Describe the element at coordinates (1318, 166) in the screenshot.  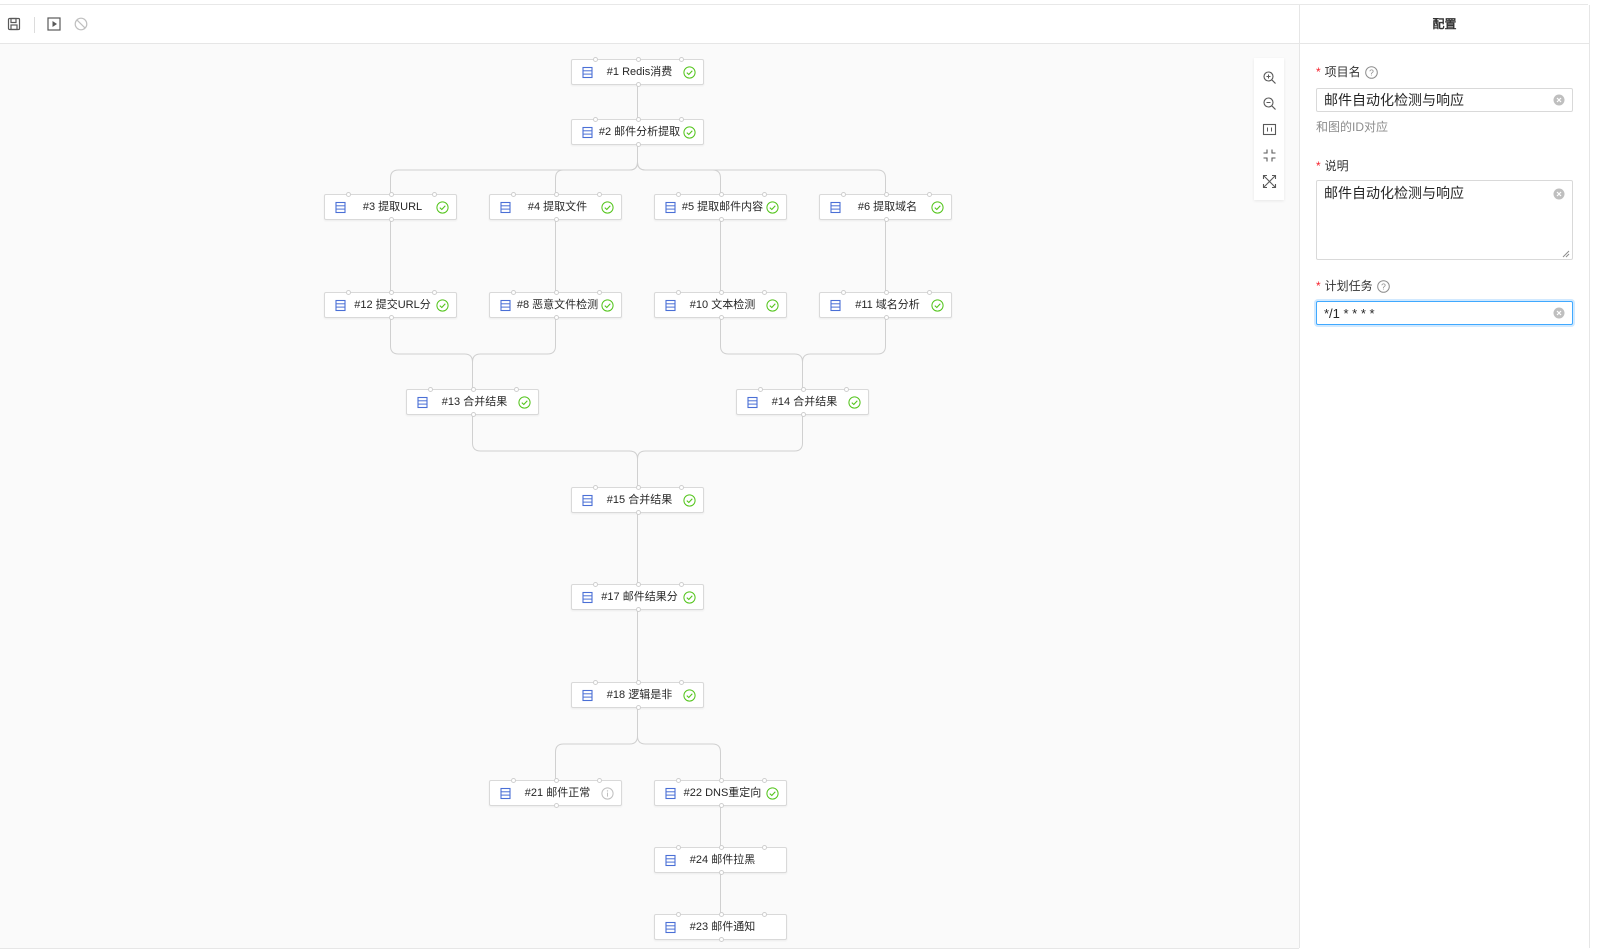
I see `required-mark: *` at that location.